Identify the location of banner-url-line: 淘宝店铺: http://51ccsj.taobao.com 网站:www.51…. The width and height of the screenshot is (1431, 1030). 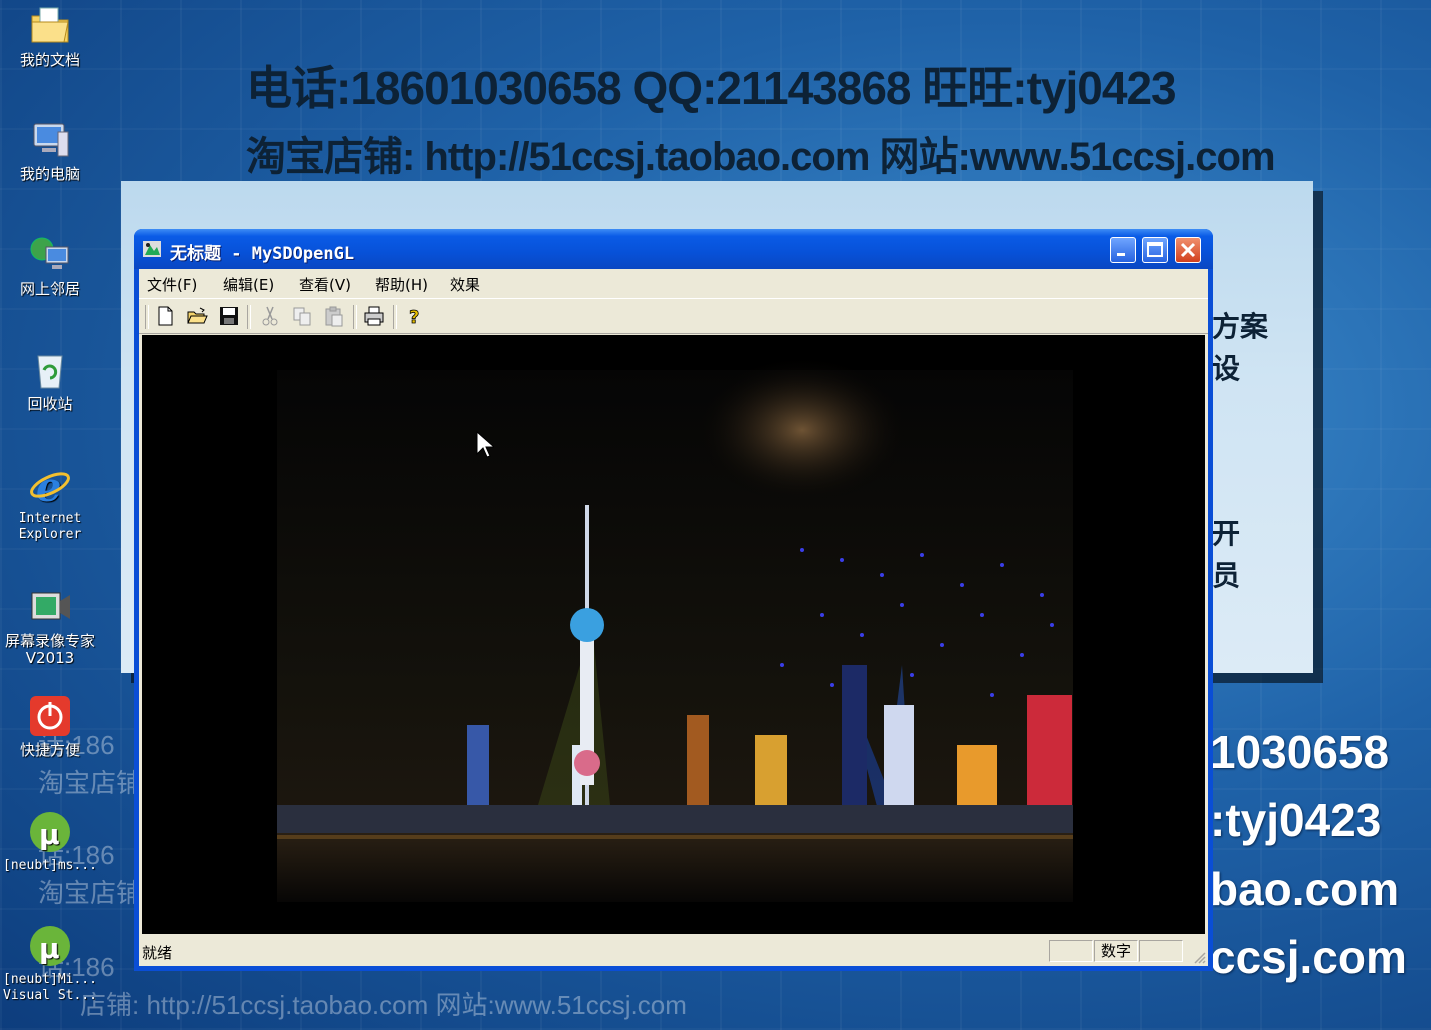
(761, 157).